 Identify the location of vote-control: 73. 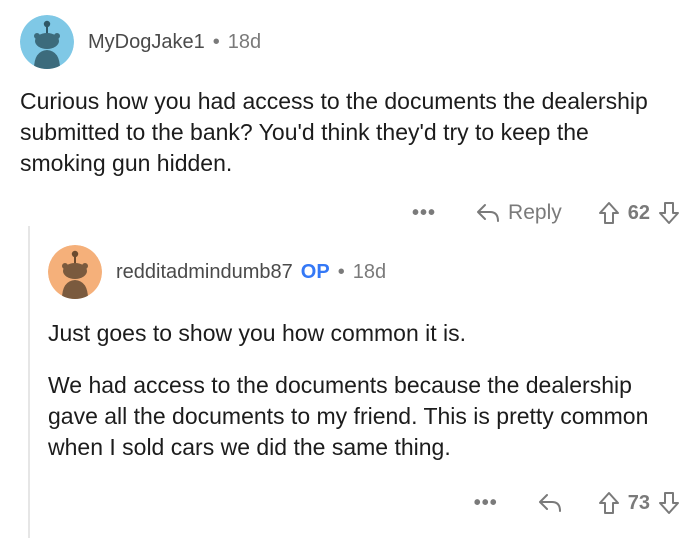
(639, 503).